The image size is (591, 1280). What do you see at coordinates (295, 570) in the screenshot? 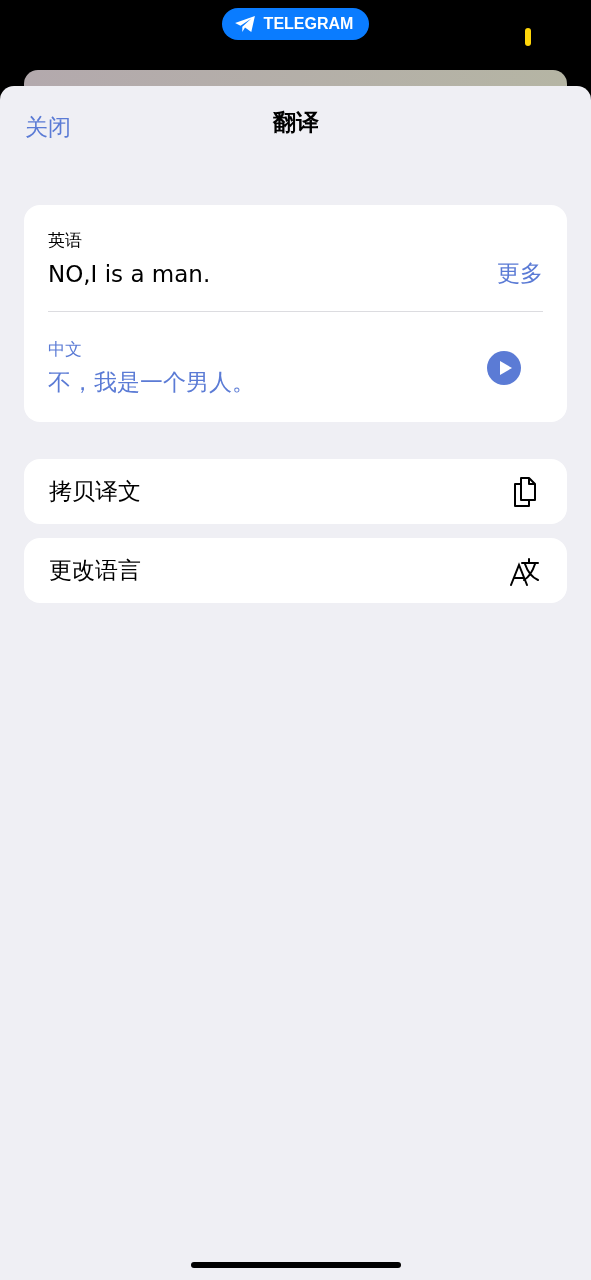
I see `action-row: 更改语言` at bounding box center [295, 570].